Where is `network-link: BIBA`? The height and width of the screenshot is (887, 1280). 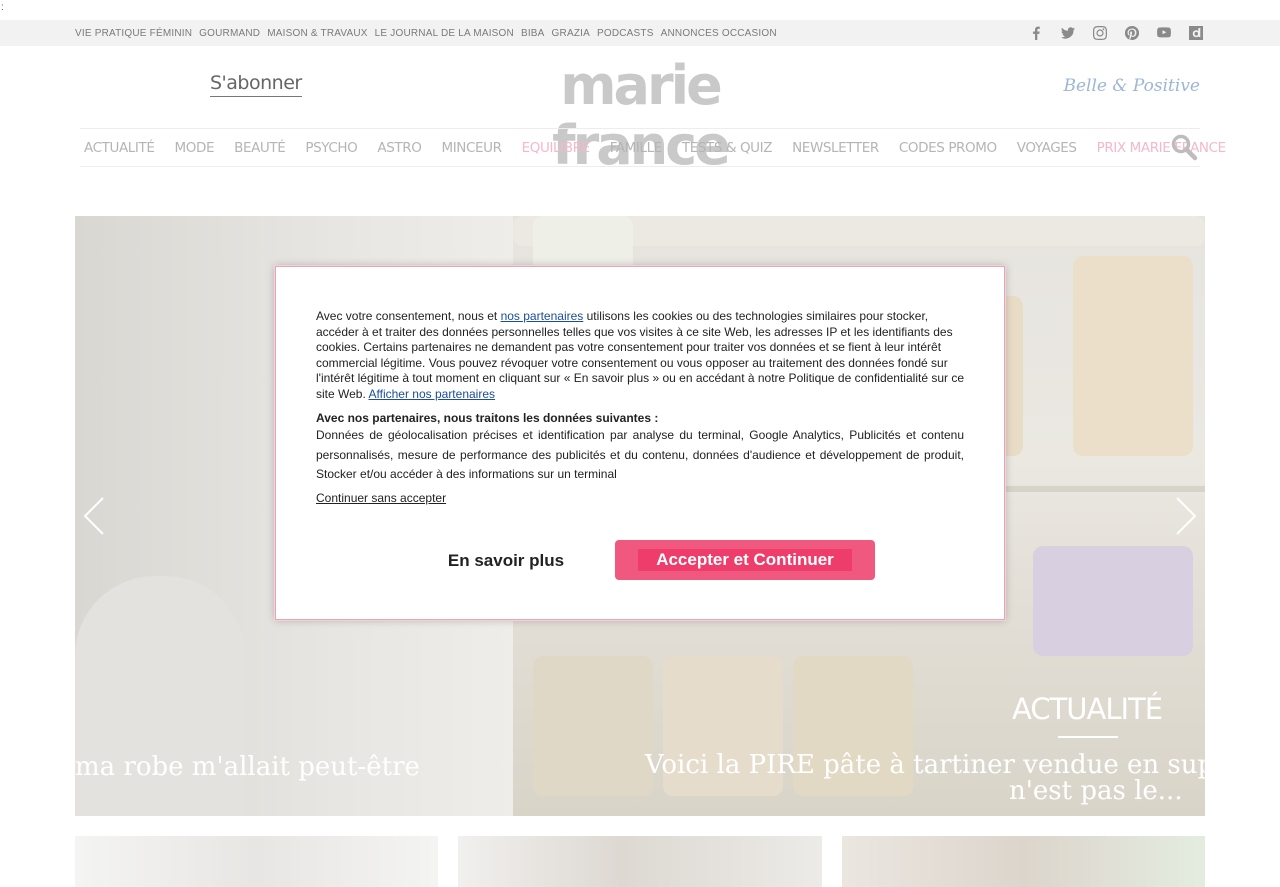
network-link: BIBA is located at coordinates (533, 33).